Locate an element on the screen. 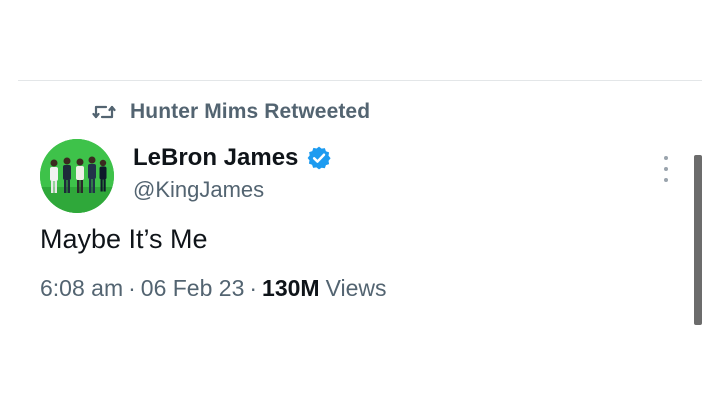 This screenshot has width=720, height=404. tweet-meta: 6:08 am · 06 Feb 23 · 130M Views is located at coordinates (213, 288).